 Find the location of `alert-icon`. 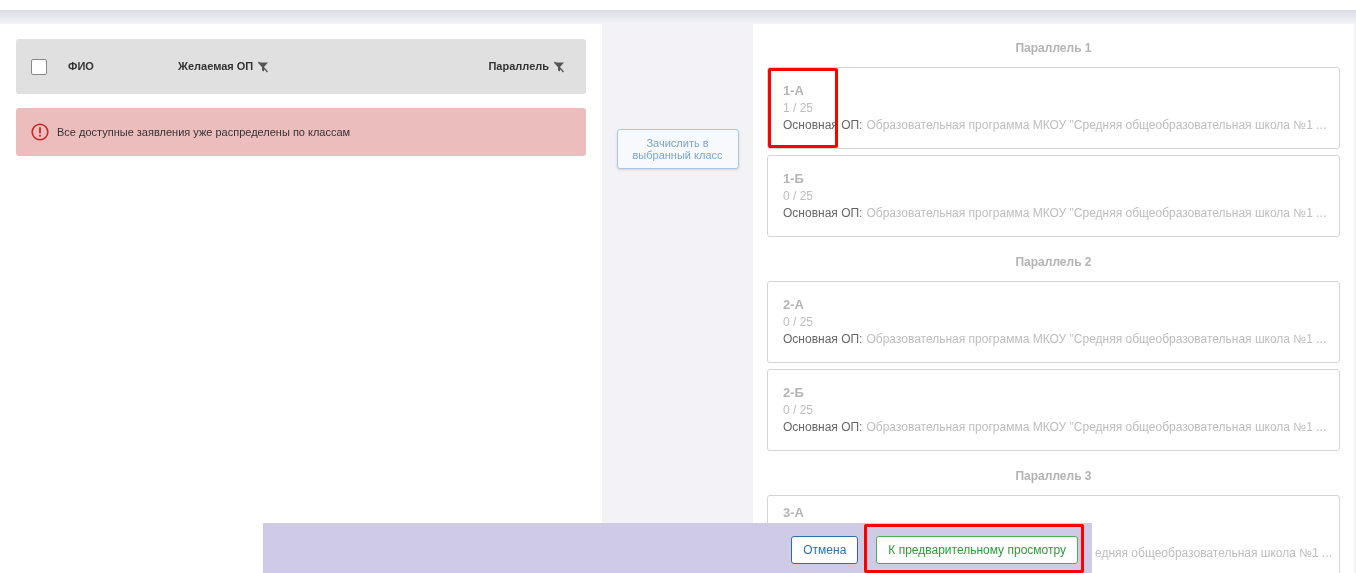

alert-icon is located at coordinates (40, 132).